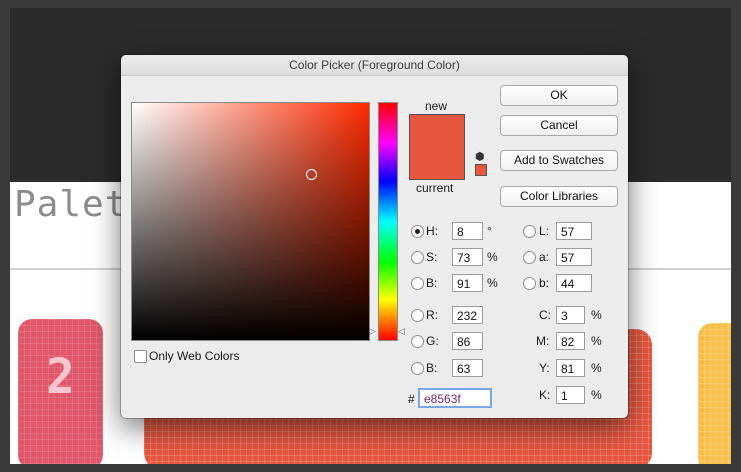  I want to click on red-radio, so click(417, 315).